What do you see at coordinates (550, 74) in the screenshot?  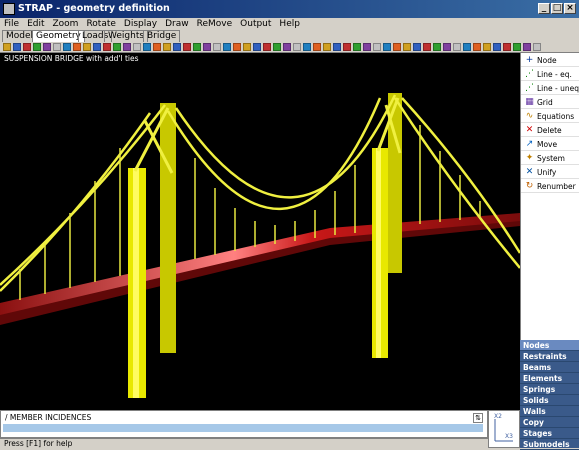 I see `tool-line-eq-button: ⋰ Line - eq.` at bounding box center [550, 74].